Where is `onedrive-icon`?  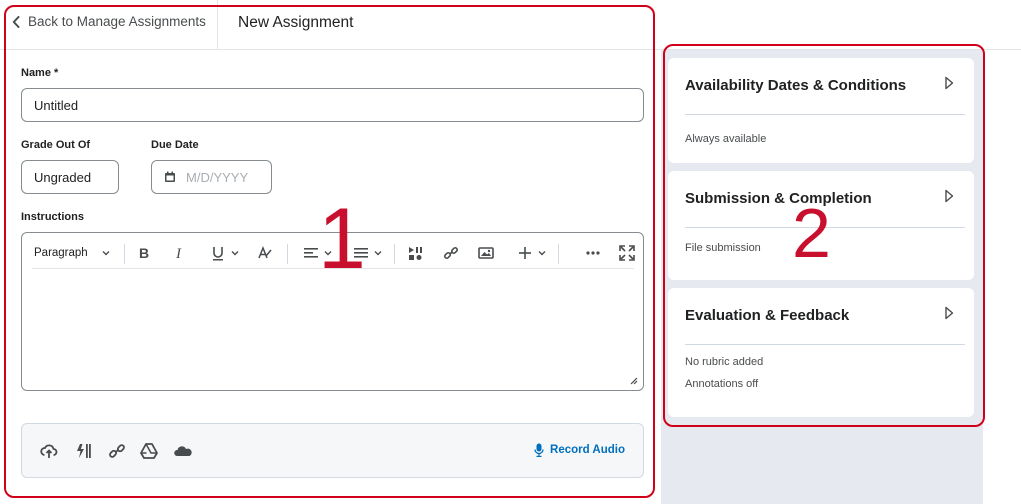
onedrive-icon is located at coordinates (183, 451).